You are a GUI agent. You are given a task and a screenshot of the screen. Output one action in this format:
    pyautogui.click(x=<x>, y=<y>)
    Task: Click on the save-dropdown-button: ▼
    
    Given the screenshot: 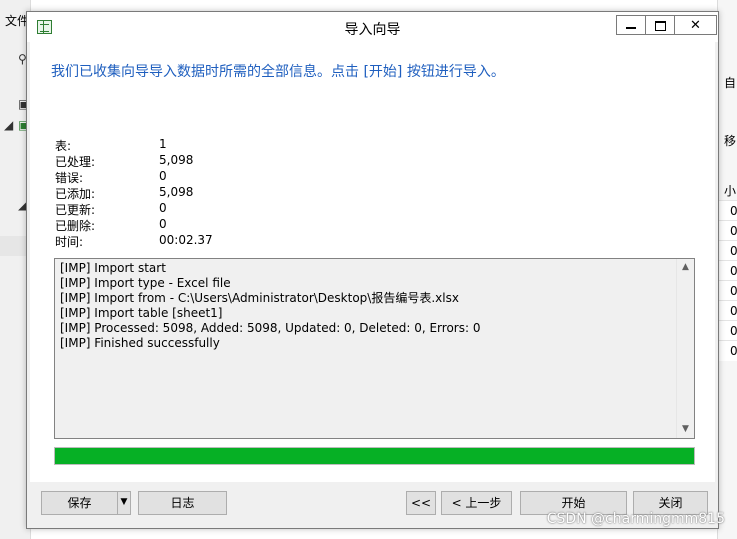 What is the action you would take?
    pyautogui.click(x=124, y=503)
    